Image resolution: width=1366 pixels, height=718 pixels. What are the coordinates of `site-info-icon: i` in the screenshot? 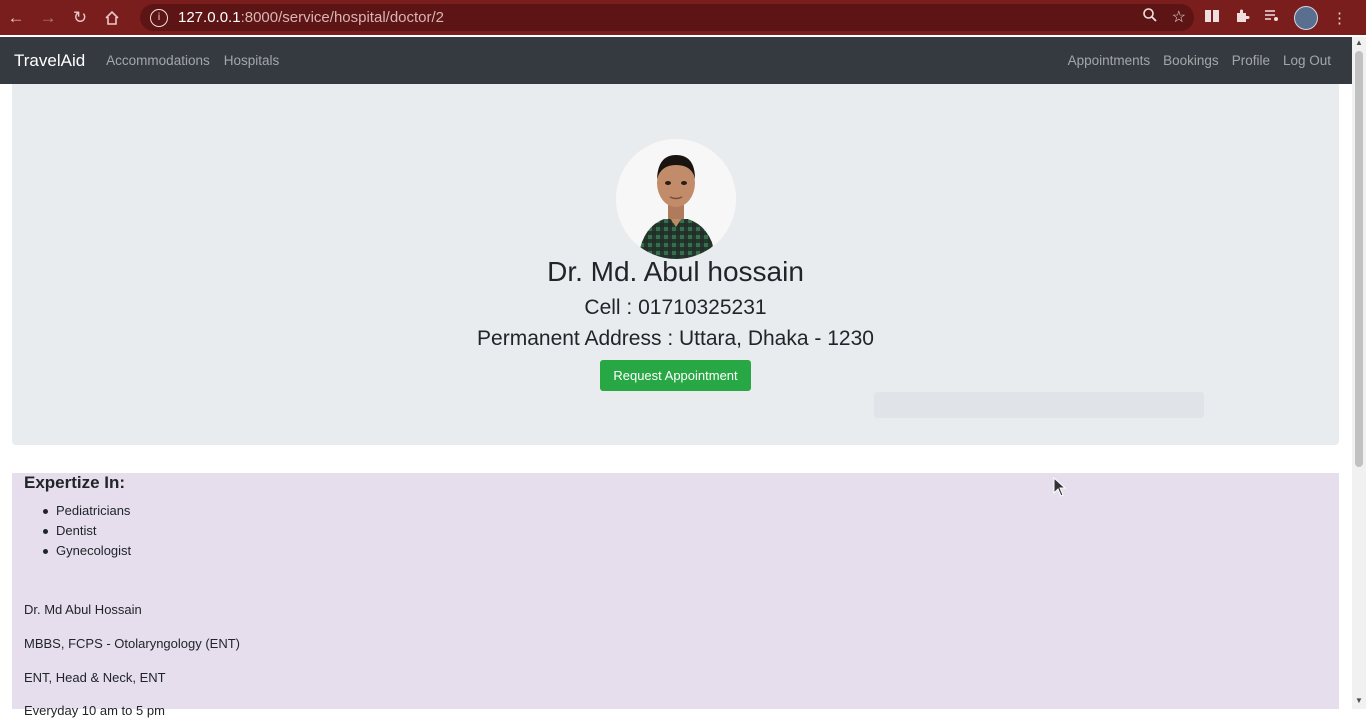 It's located at (159, 17).